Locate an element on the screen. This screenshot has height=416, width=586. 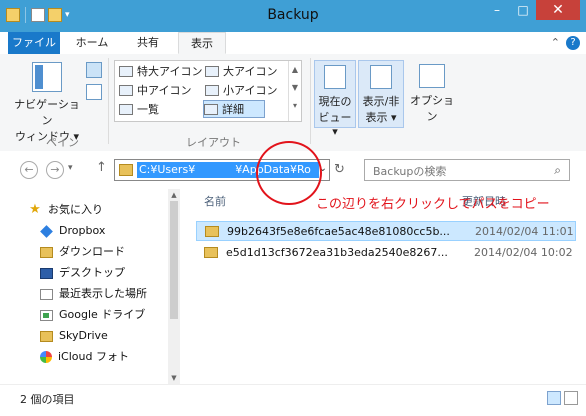
ribbon-right-controls: ⌃ ? is located at coordinates (565, 43).